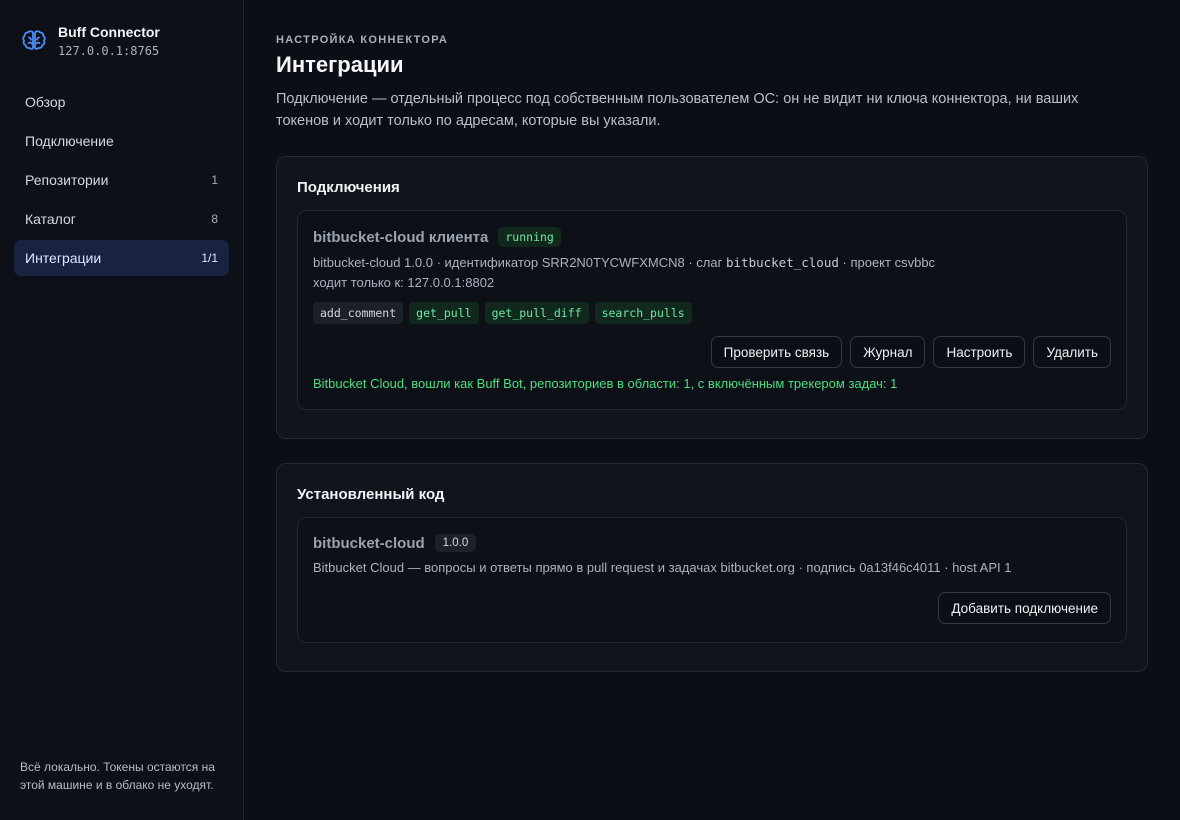 The image size is (1180, 820). Describe the element at coordinates (121, 41) in the screenshot. I see `brand: Buff Connector 127.0.0.1:8765` at that location.